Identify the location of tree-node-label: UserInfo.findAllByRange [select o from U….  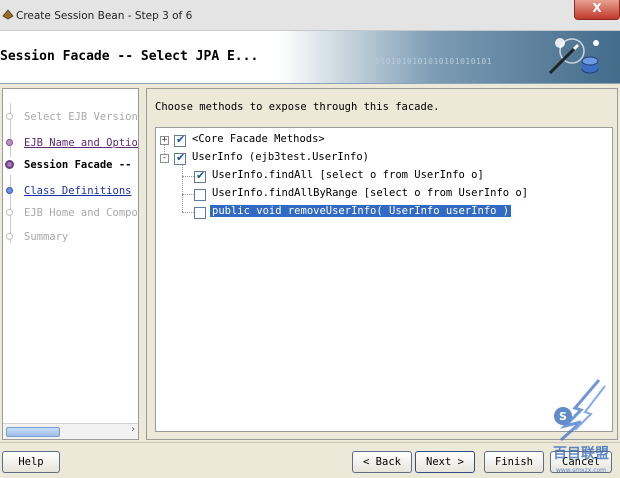
(370, 193).